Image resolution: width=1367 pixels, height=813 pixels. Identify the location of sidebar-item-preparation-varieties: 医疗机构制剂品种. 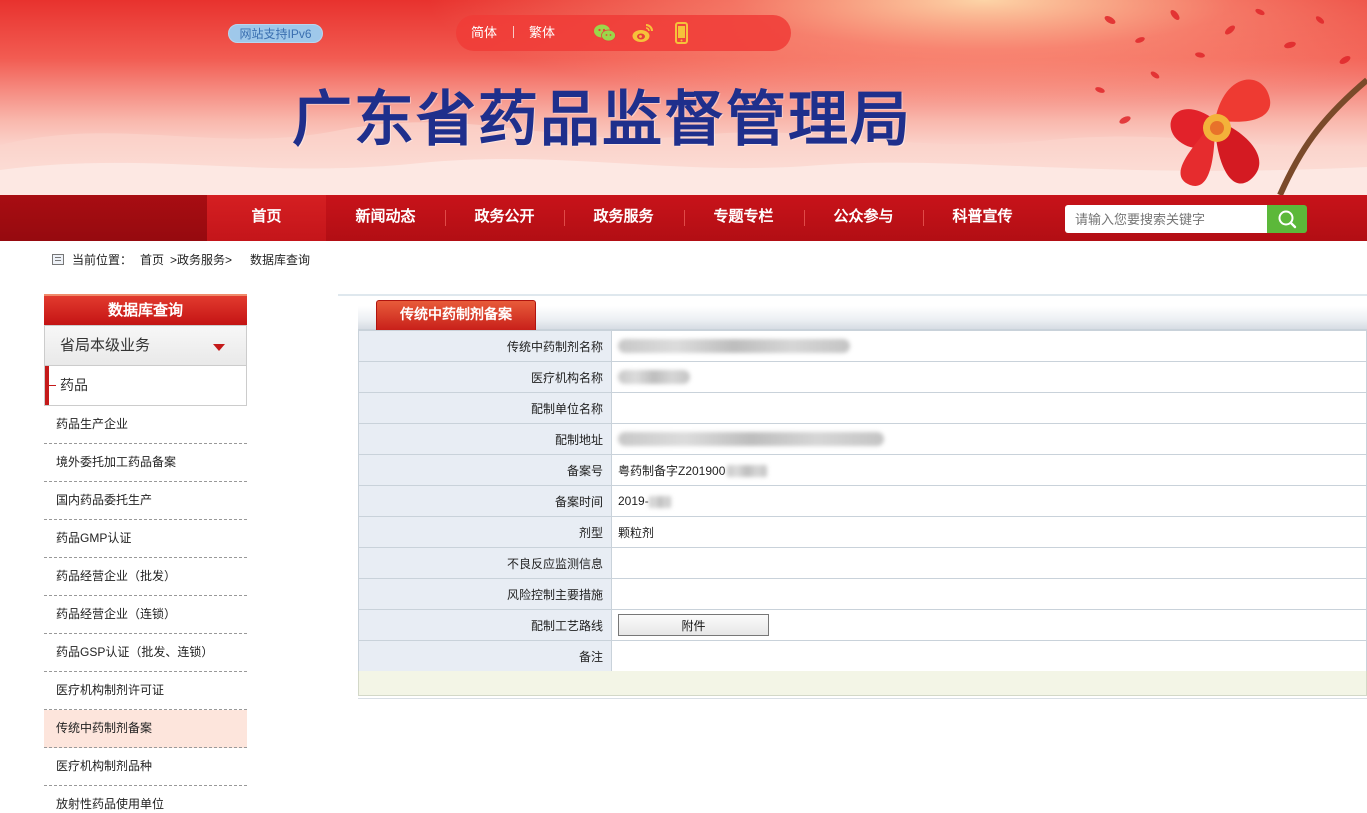
(145, 767).